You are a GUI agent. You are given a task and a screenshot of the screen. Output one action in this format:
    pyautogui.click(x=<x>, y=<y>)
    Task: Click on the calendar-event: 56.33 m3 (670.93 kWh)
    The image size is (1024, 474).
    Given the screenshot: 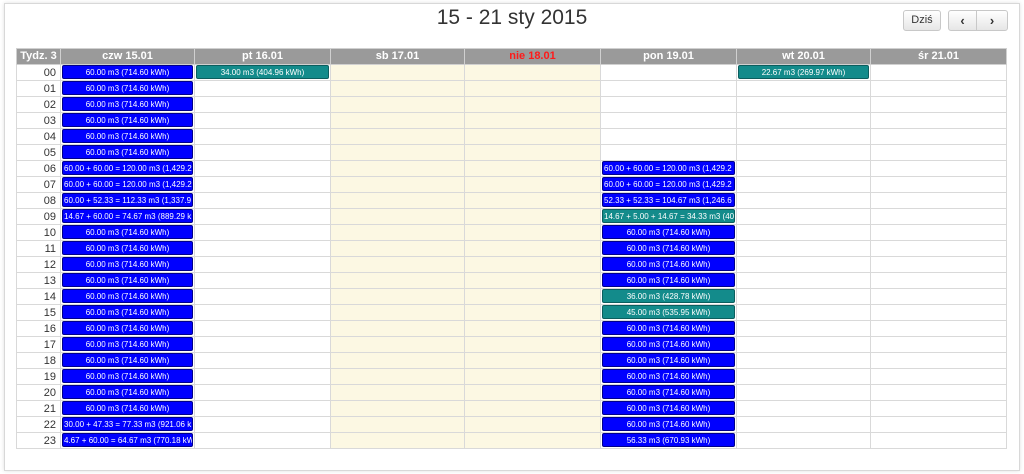 What is the action you would take?
    pyautogui.click(x=668, y=440)
    